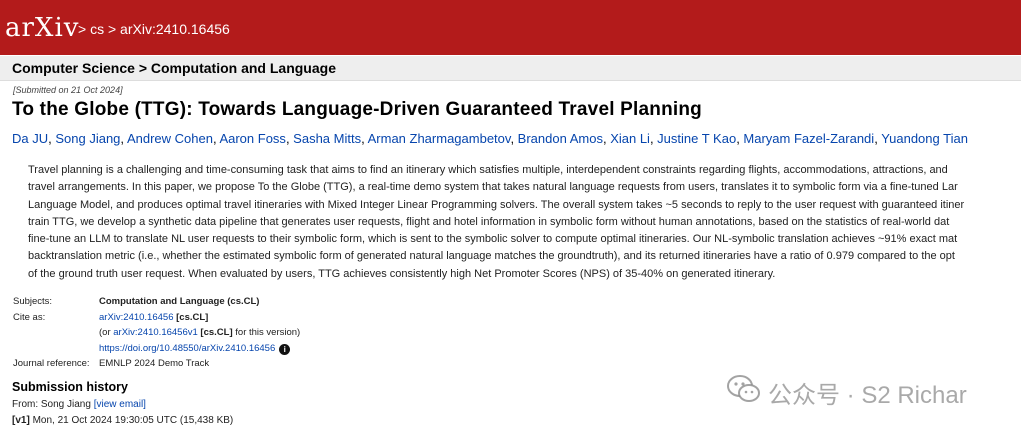 The height and width of the screenshot is (435, 1021). I want to click on breadcrumb: > cs > arXiv:2410.16456, so click(154, 29).